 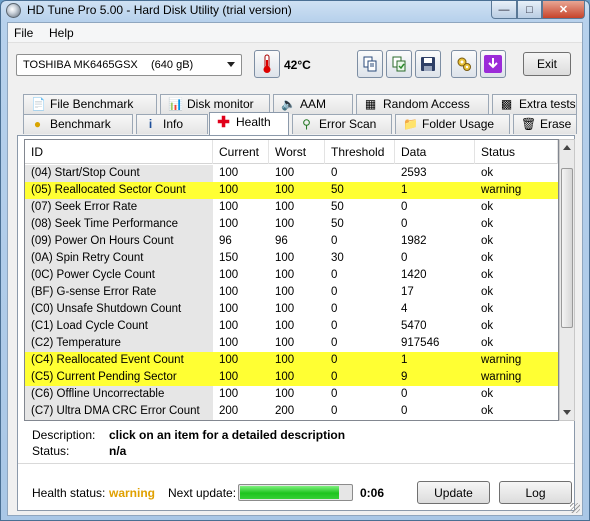 What do you see at coordinates (516, 360) in the screenshot?
I see `cell-status: warning` at bounding box center [516, 360].